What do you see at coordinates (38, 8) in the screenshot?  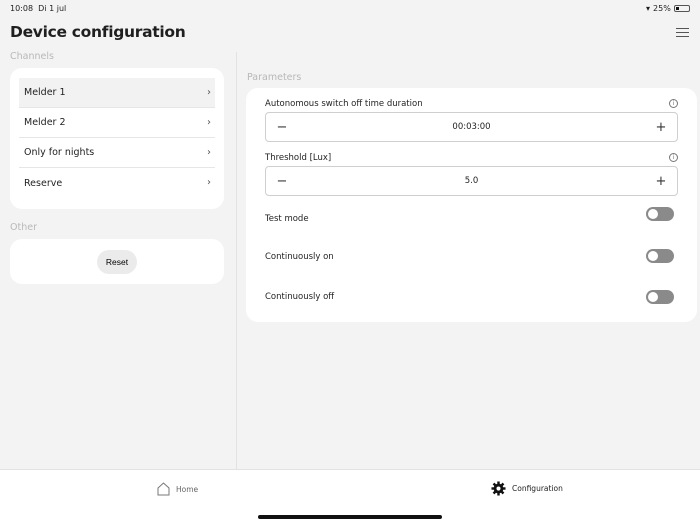 I see `status-time: 10:08 Di 1 jul` at bounding box center [38, 8].